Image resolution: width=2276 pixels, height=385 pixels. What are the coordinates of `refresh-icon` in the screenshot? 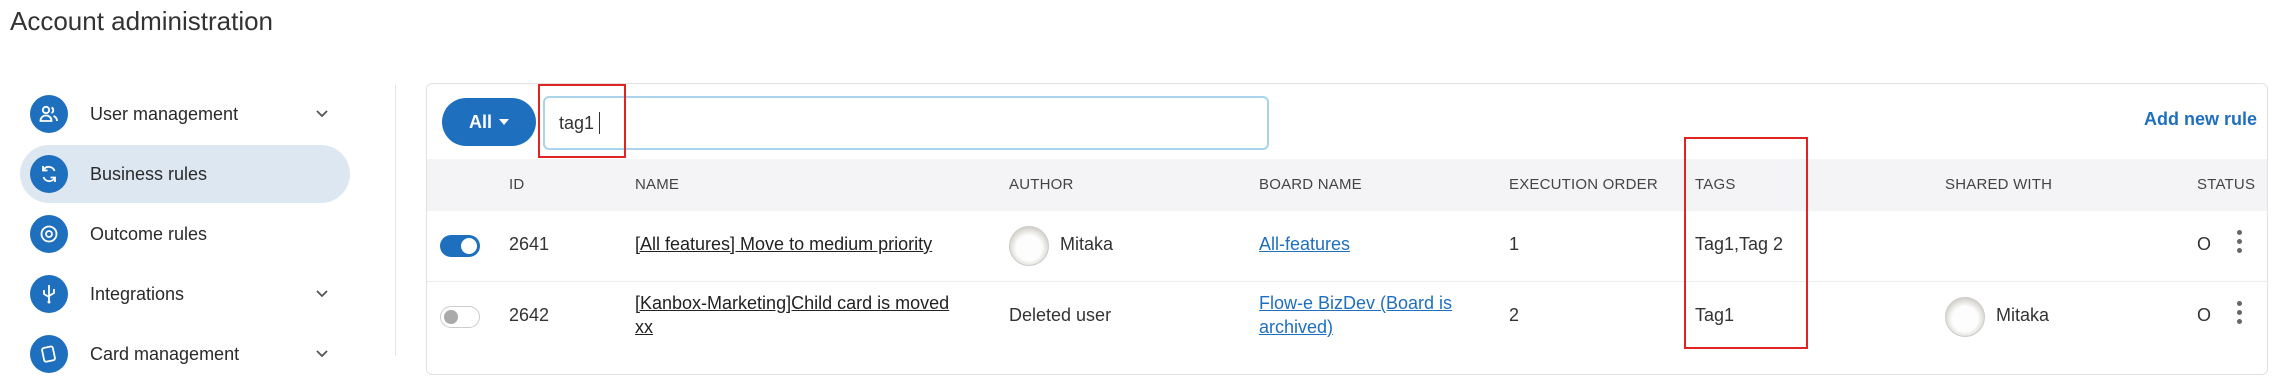 It's located at (49, 174).